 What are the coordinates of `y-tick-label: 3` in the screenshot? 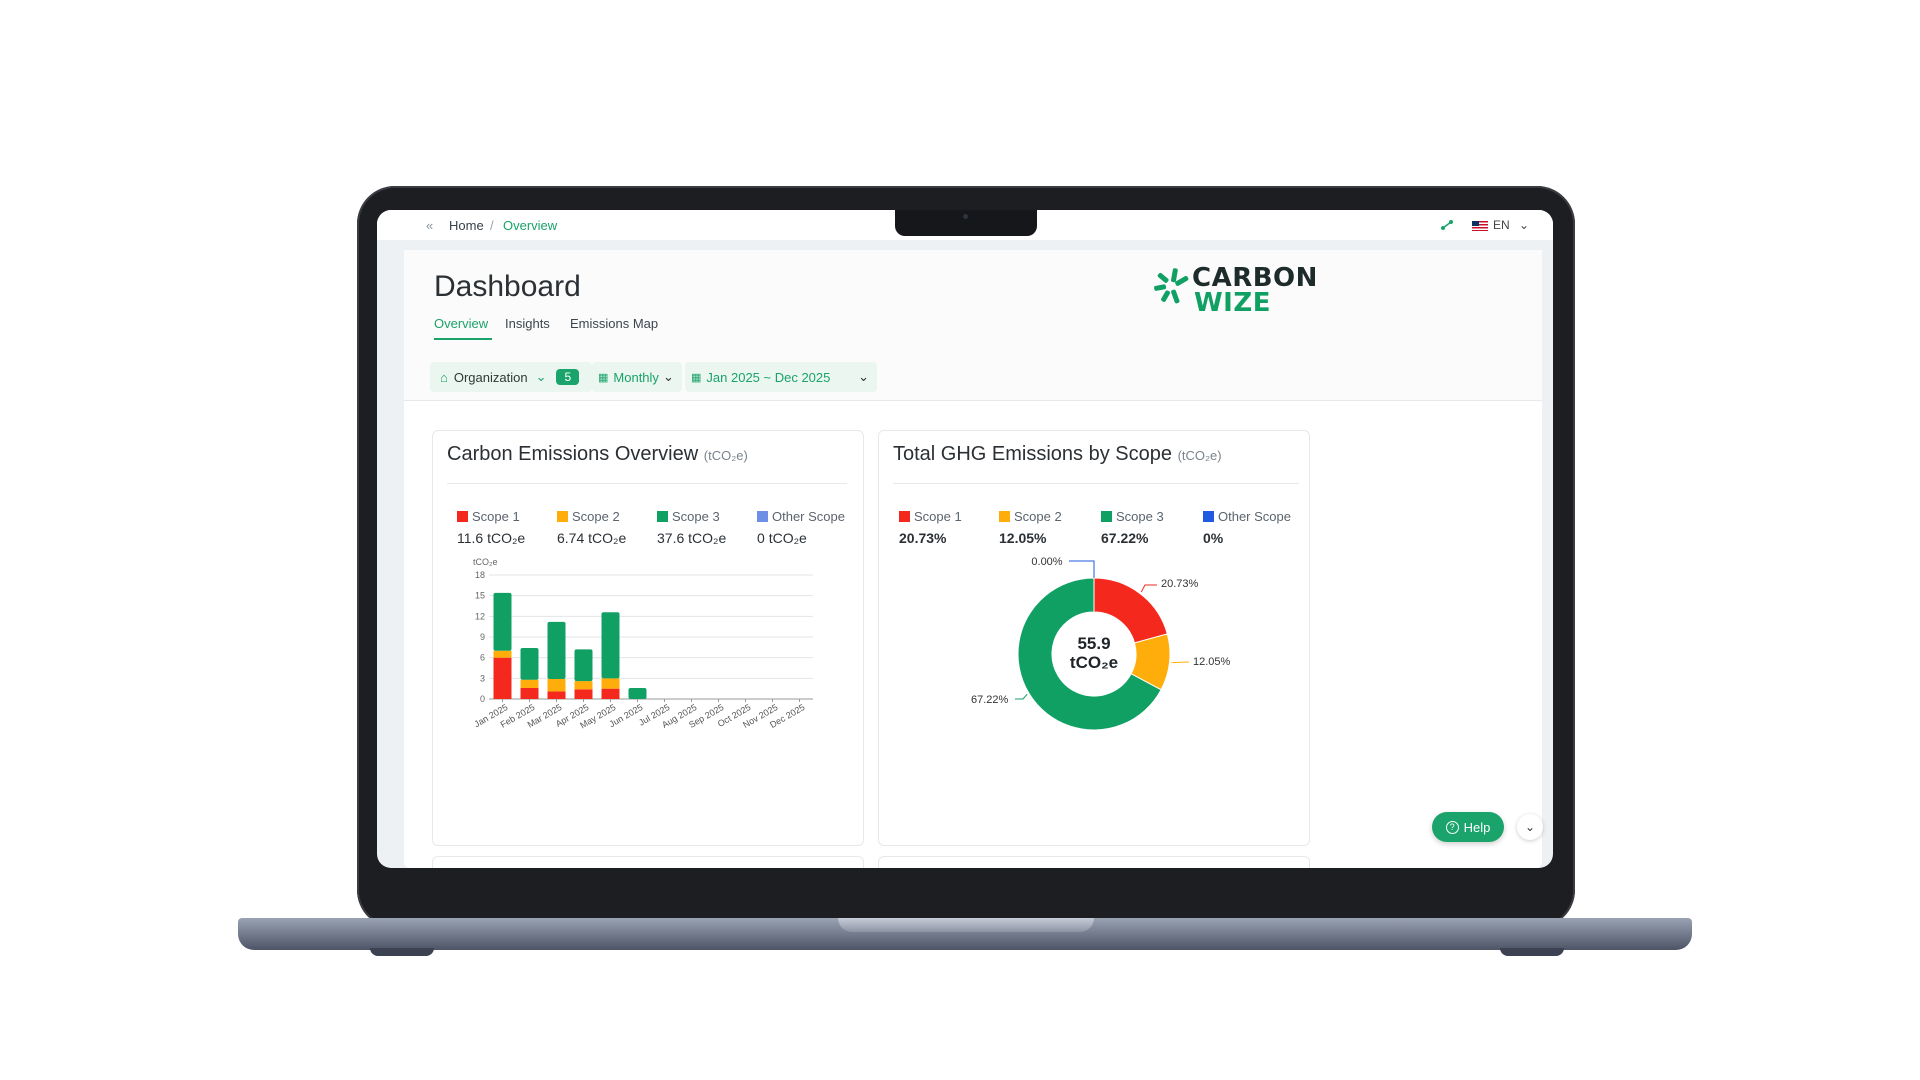 It's located at (482, 678).